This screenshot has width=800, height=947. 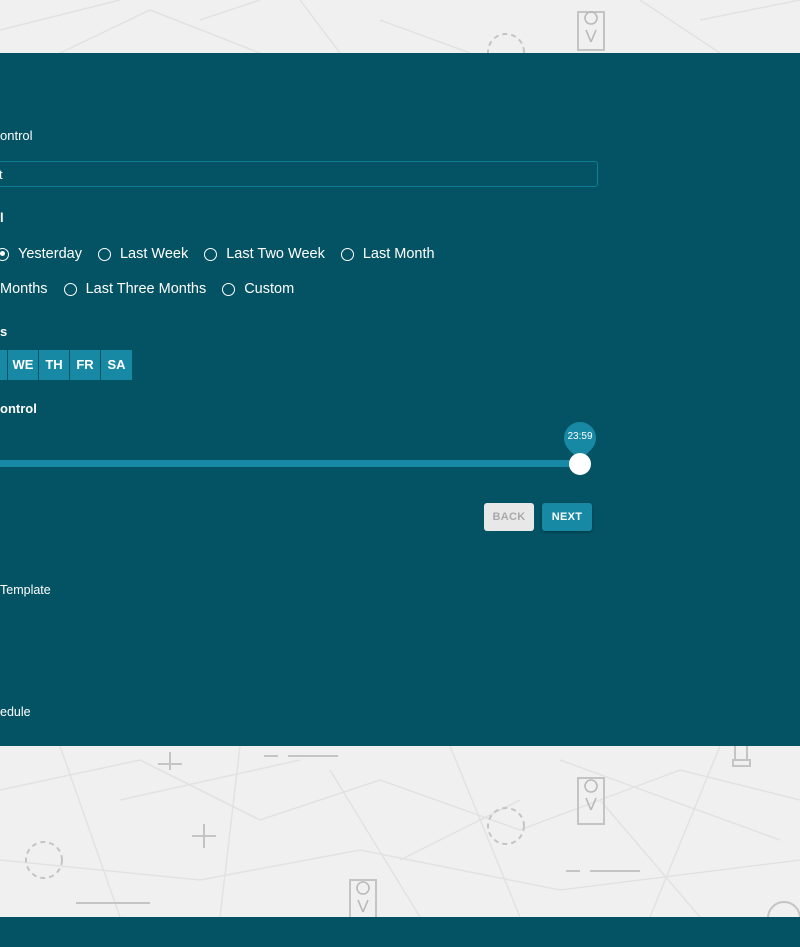 I want to click on radio-label: Last Two Week, so click(x=275, y=254).